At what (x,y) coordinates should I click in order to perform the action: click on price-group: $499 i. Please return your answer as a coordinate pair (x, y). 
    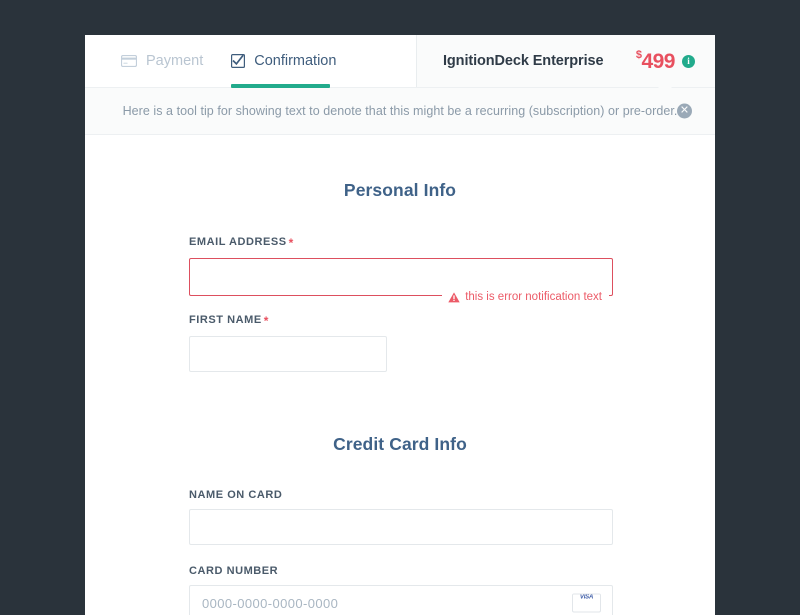
    Looking at the image, I should click on (665, 60).